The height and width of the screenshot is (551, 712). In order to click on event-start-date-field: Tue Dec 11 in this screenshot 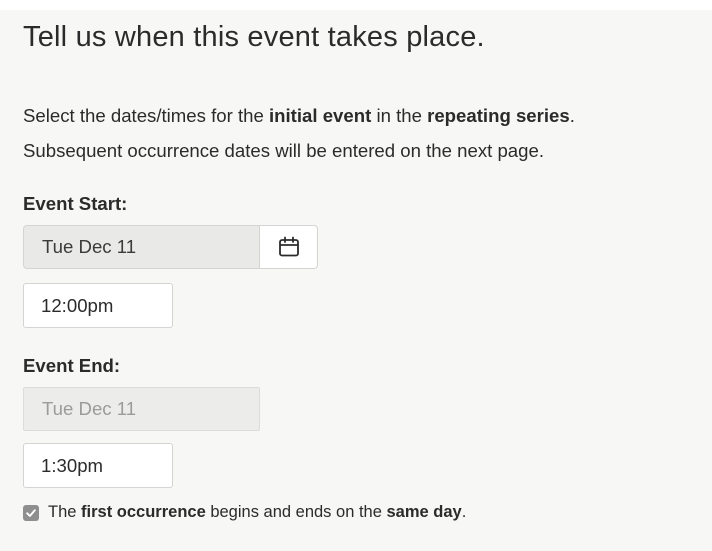, I will do `click(141, 247)`.